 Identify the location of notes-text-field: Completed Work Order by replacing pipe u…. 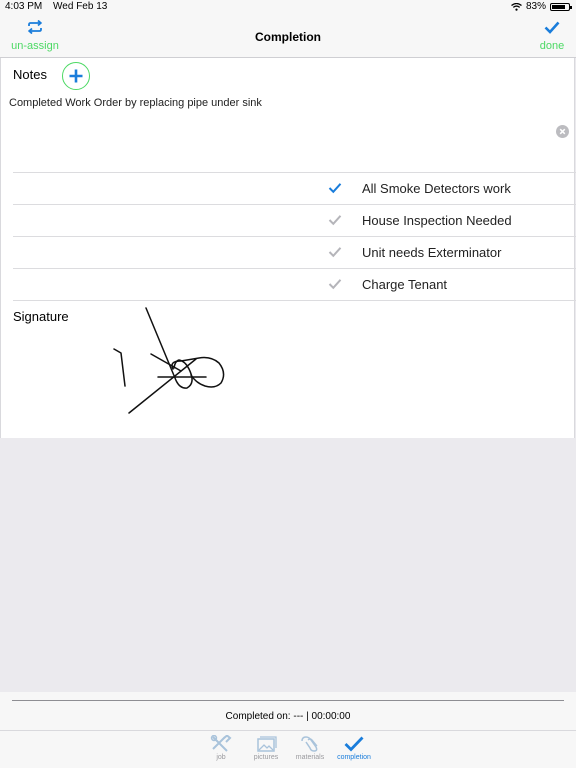
(135, 103).